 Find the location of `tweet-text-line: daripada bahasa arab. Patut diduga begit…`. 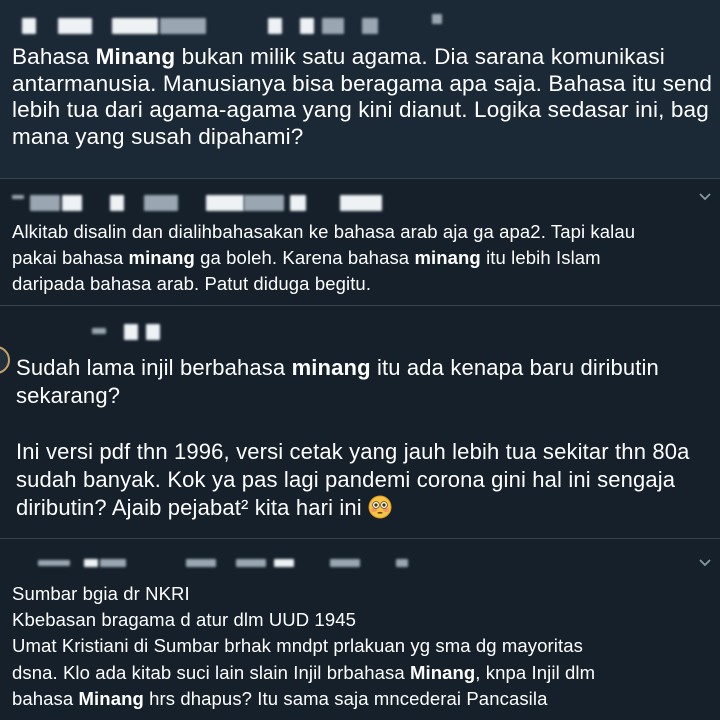

tweet-text-line: daripada bahasa arab. Patut diduga begit… is located at coordinates (366, 284).